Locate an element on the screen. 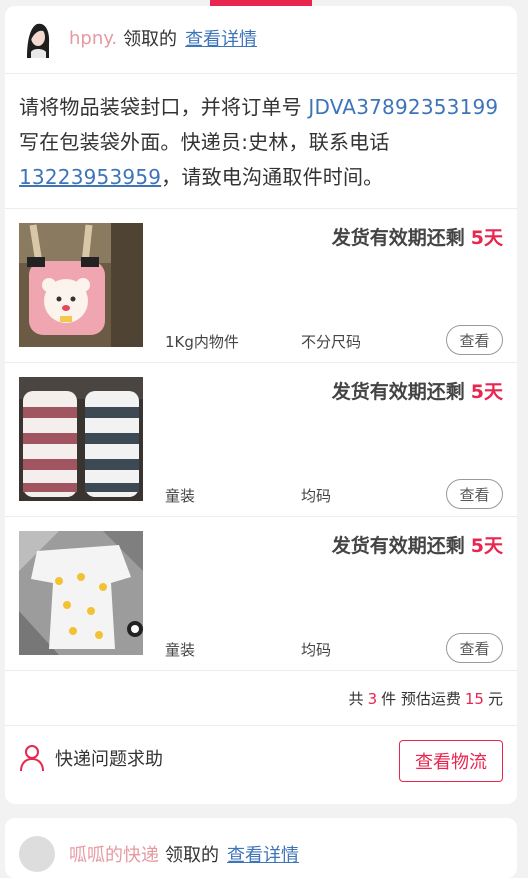 The height and width of the screenshot is (878, 528). notice-text-3: ，请致电沟通取件时间。 is located at coordinates (272, 177).